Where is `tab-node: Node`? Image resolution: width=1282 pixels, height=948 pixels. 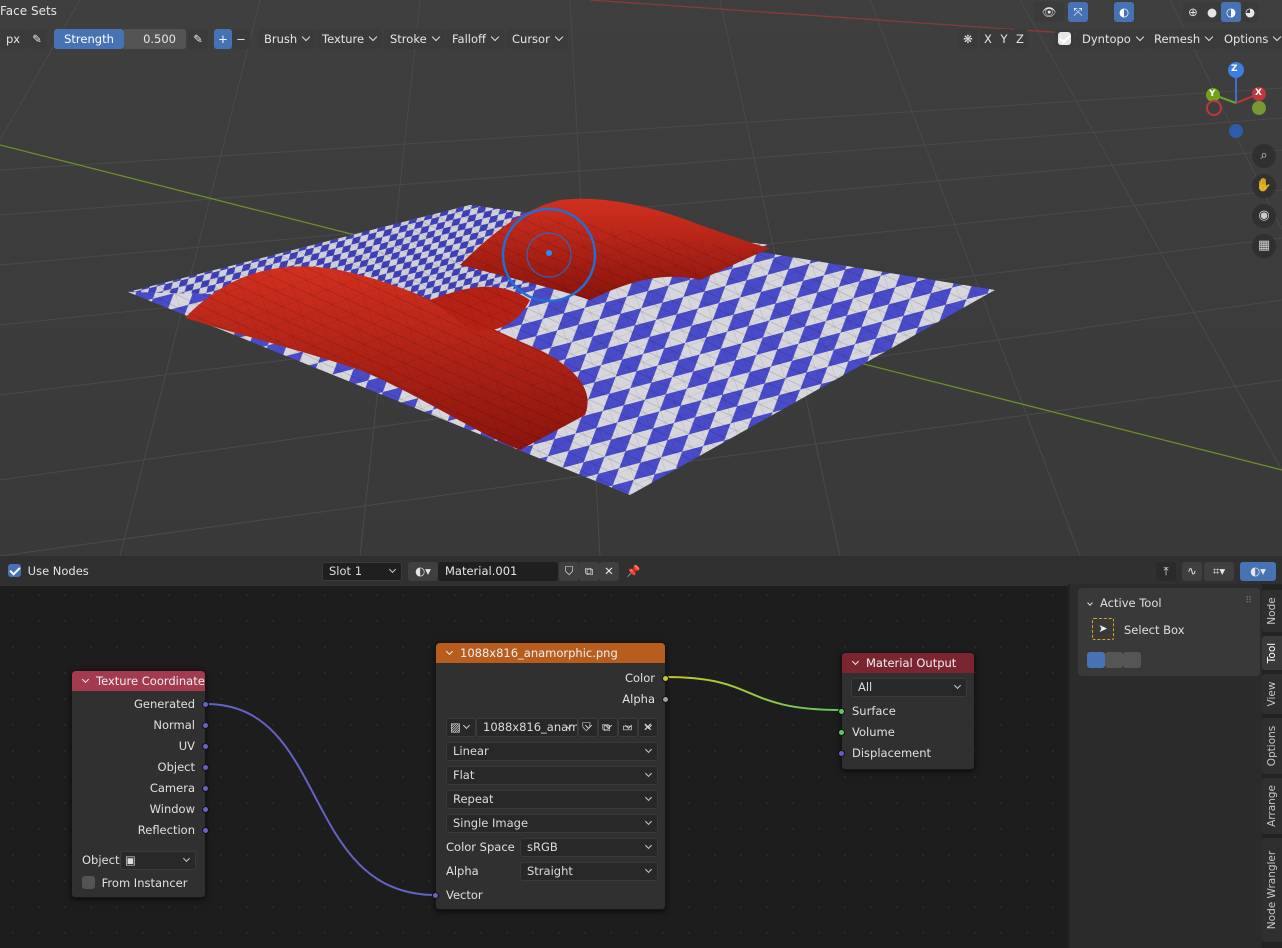
tab-node: Node is located at coordinates (1272, 611).